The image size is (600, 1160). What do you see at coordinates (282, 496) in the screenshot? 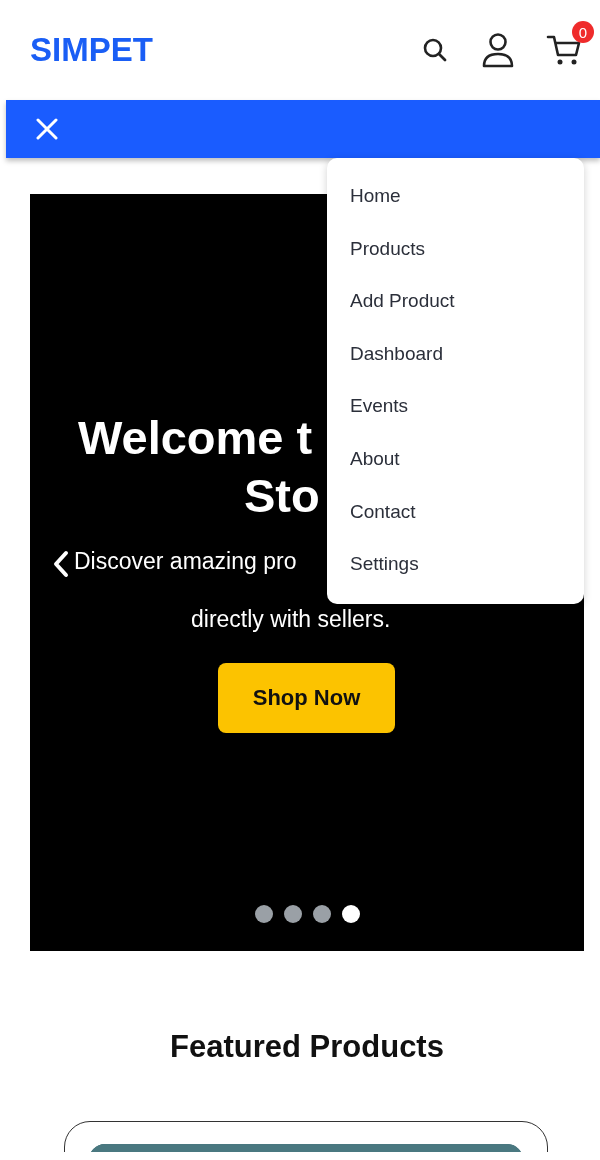
I see `hero-title: Sto` at bounding box center [282, 496].